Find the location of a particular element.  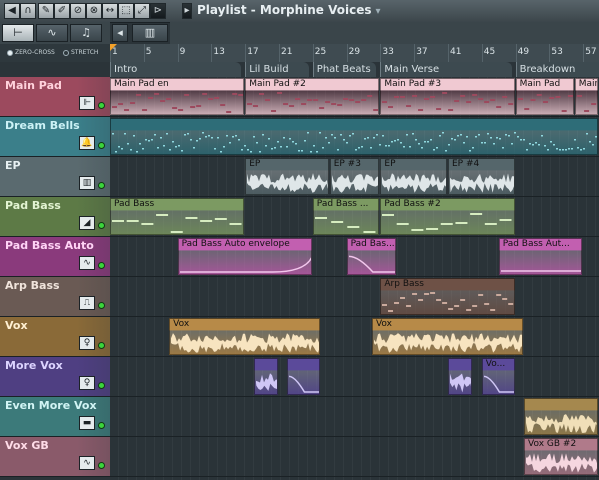

pattern-clip: Main Pad is located at coordinates (544, 96).